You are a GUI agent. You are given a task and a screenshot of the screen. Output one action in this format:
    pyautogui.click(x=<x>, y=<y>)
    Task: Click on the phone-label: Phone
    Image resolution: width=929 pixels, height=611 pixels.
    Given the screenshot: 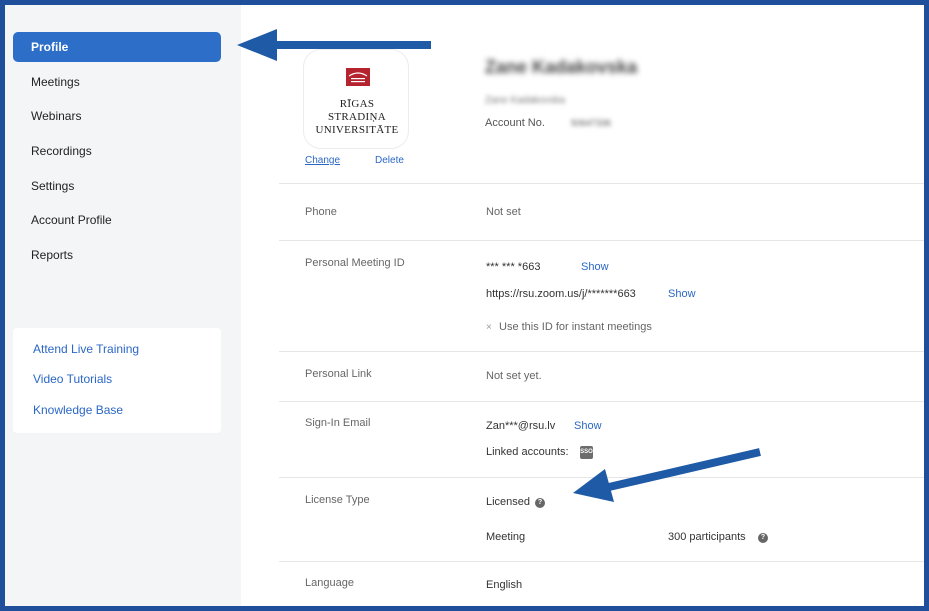 What is the action you would take?
    pyautogui.click(x=321, y=212)
    